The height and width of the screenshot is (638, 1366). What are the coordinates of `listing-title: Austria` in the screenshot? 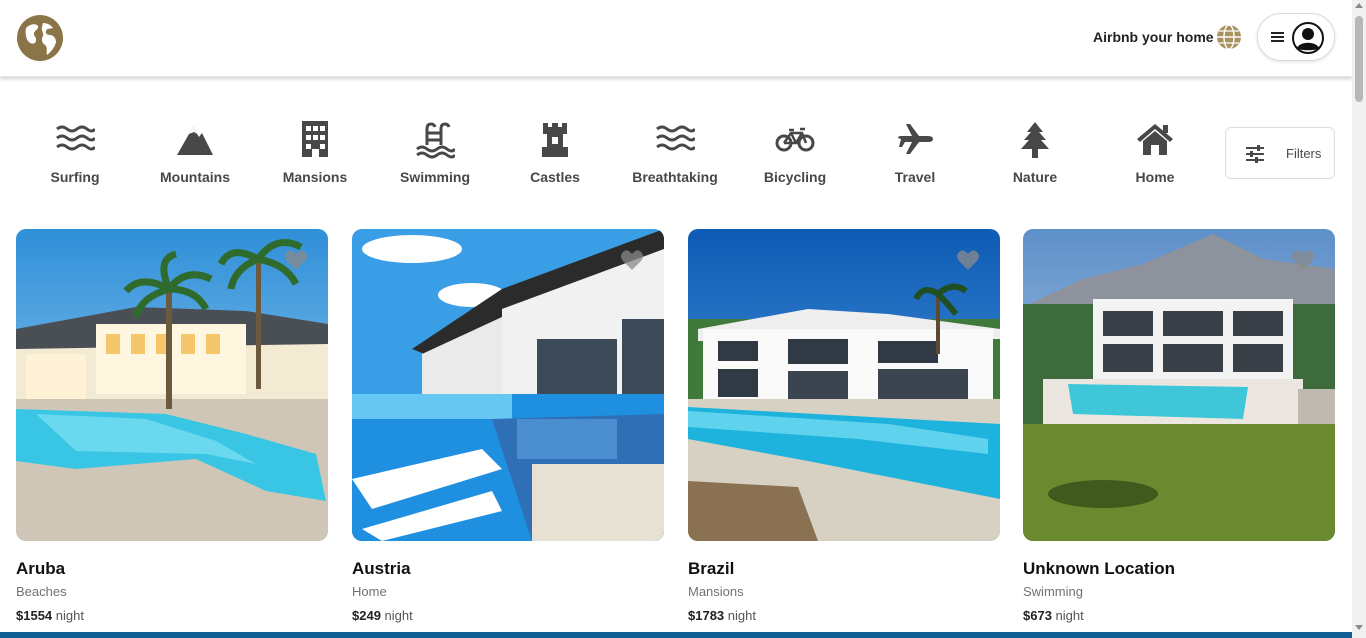 It's located at (381, 568).